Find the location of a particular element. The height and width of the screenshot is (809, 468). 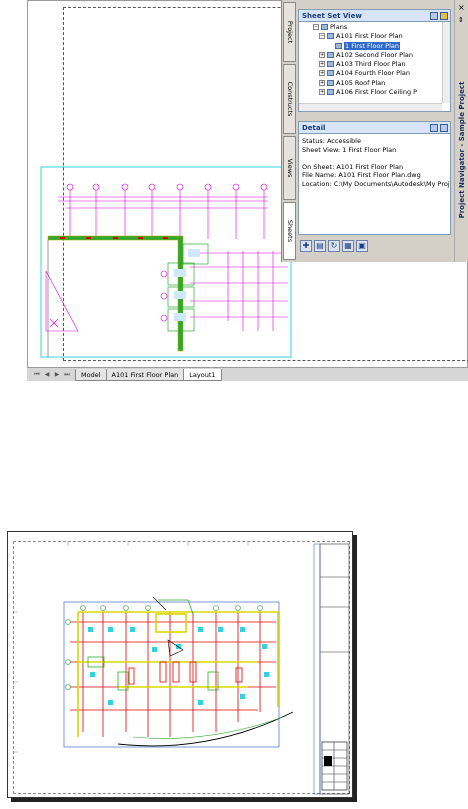

detail-line: File Name: A101 First Floor Plan.dwg is located at coordinates (361, 175).